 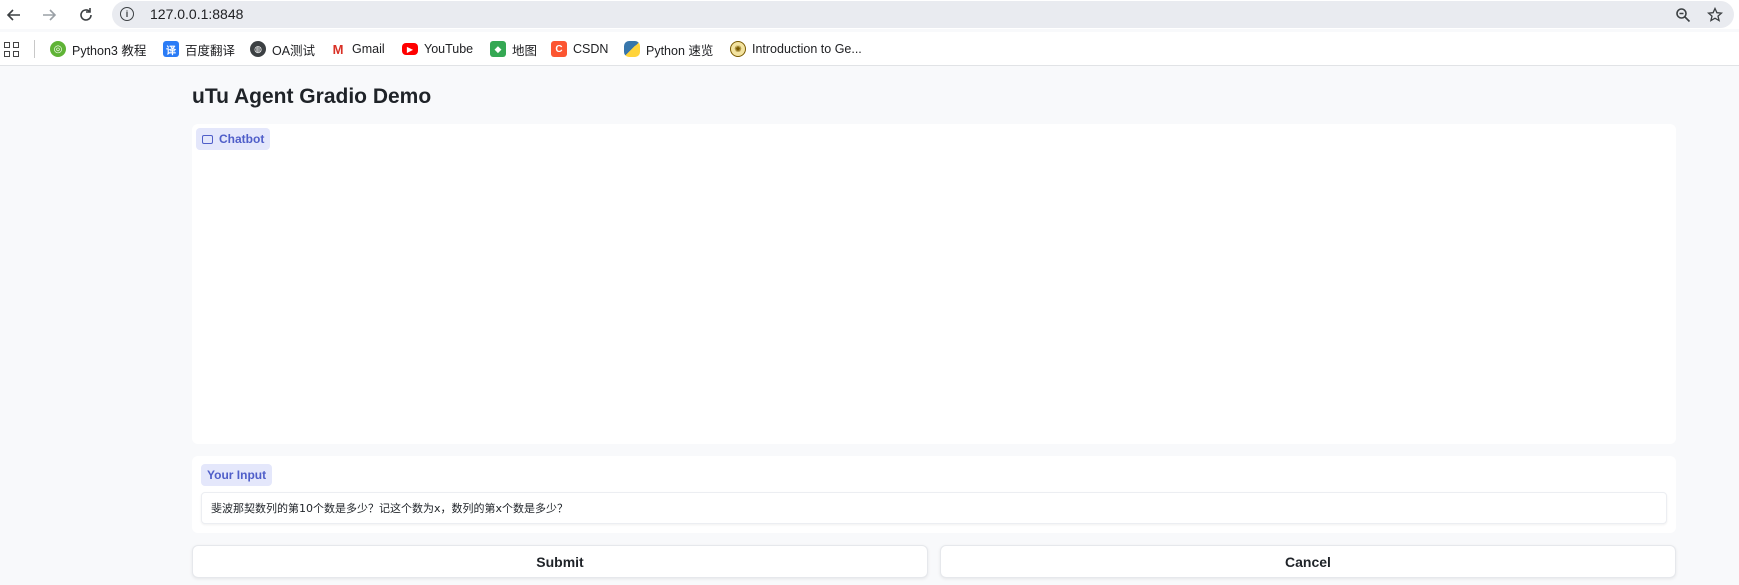 I want to click on browser-toolbar: i 127.0.0.1:8848, so click(x=869, y=14).